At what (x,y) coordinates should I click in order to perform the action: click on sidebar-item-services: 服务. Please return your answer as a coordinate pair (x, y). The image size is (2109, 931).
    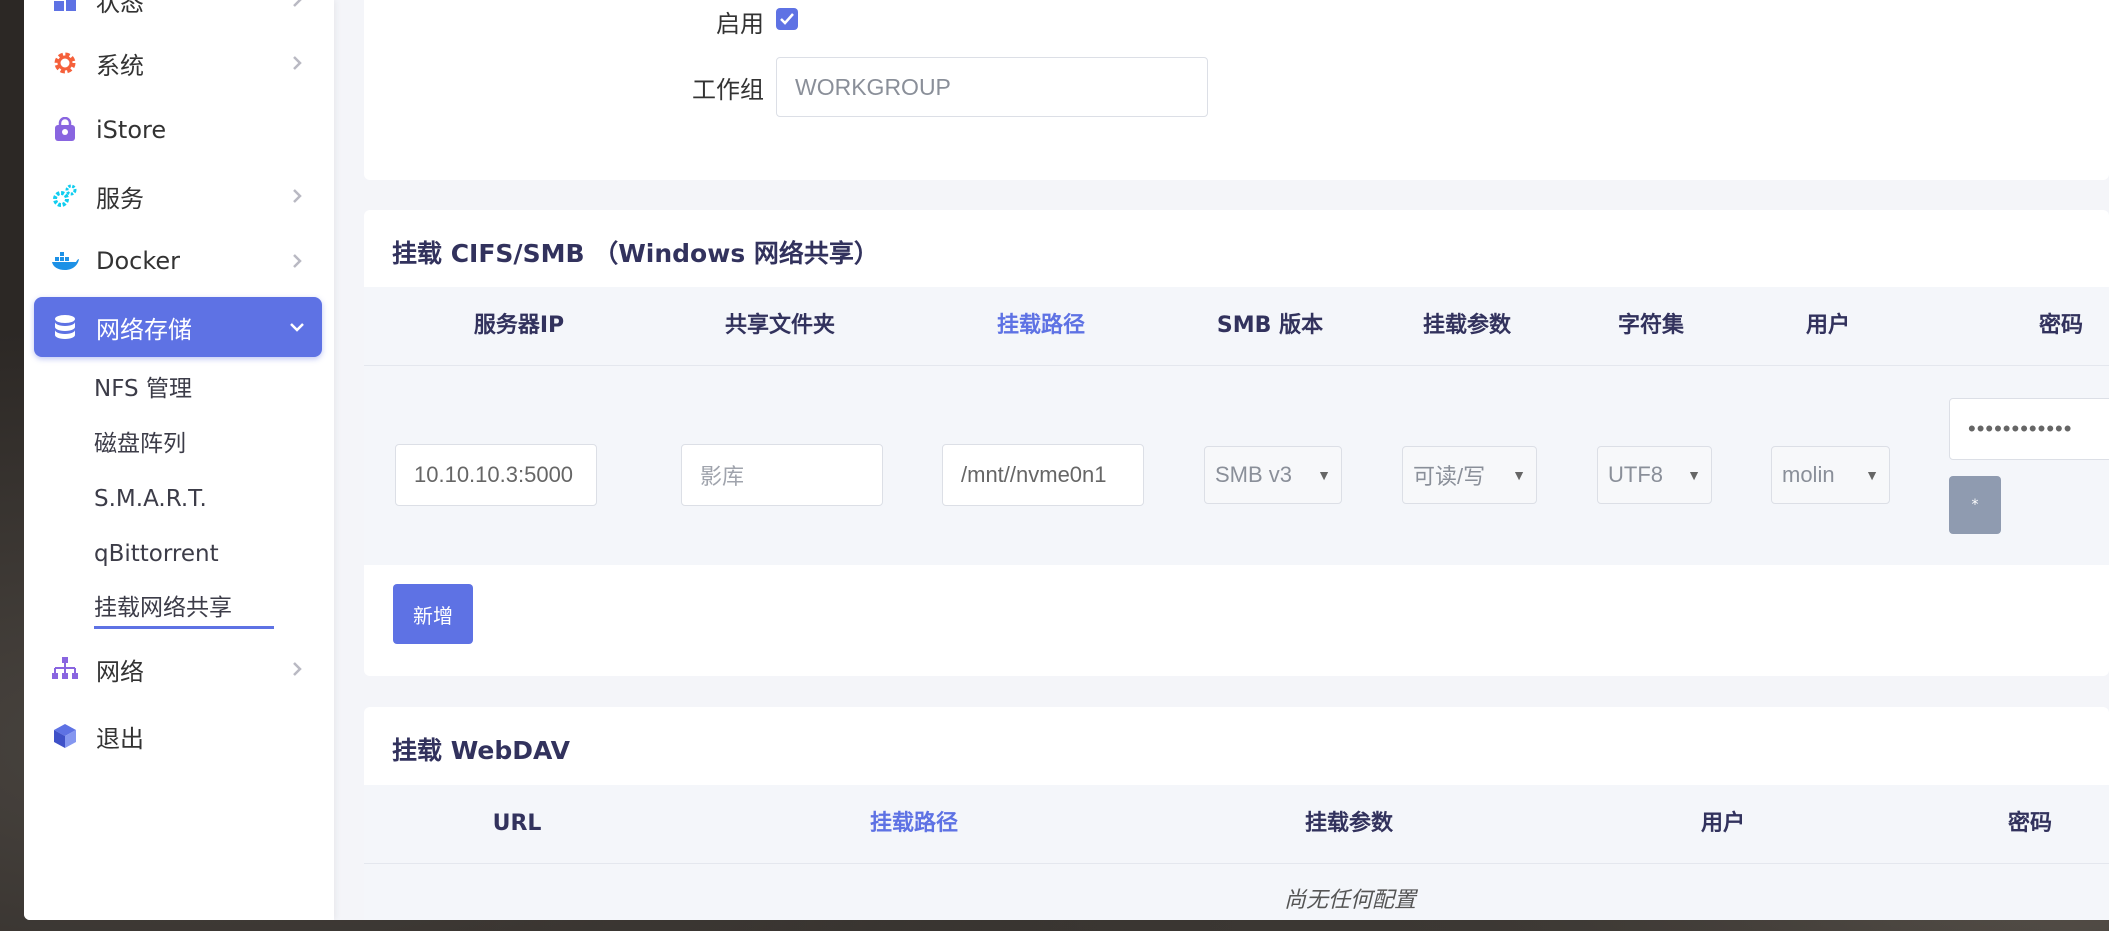
    Looking at the image, I should click on (178, 196).